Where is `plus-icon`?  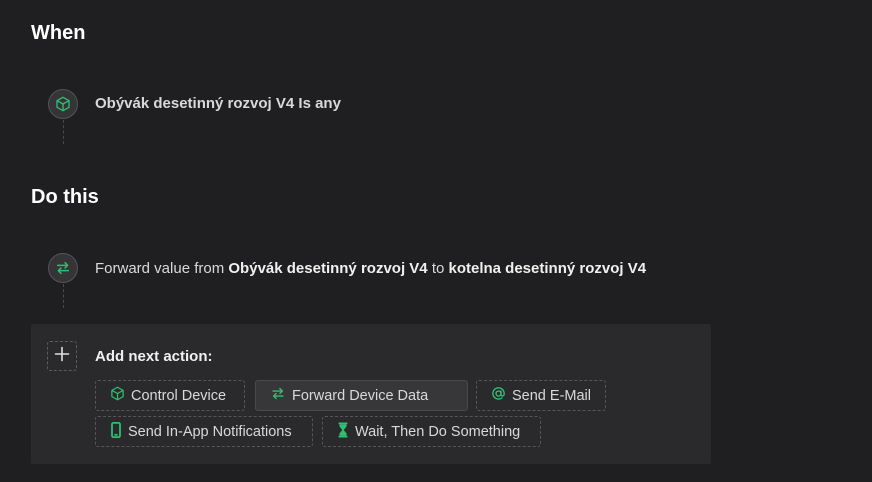 plus-icon is located at coordinates (62, 356).